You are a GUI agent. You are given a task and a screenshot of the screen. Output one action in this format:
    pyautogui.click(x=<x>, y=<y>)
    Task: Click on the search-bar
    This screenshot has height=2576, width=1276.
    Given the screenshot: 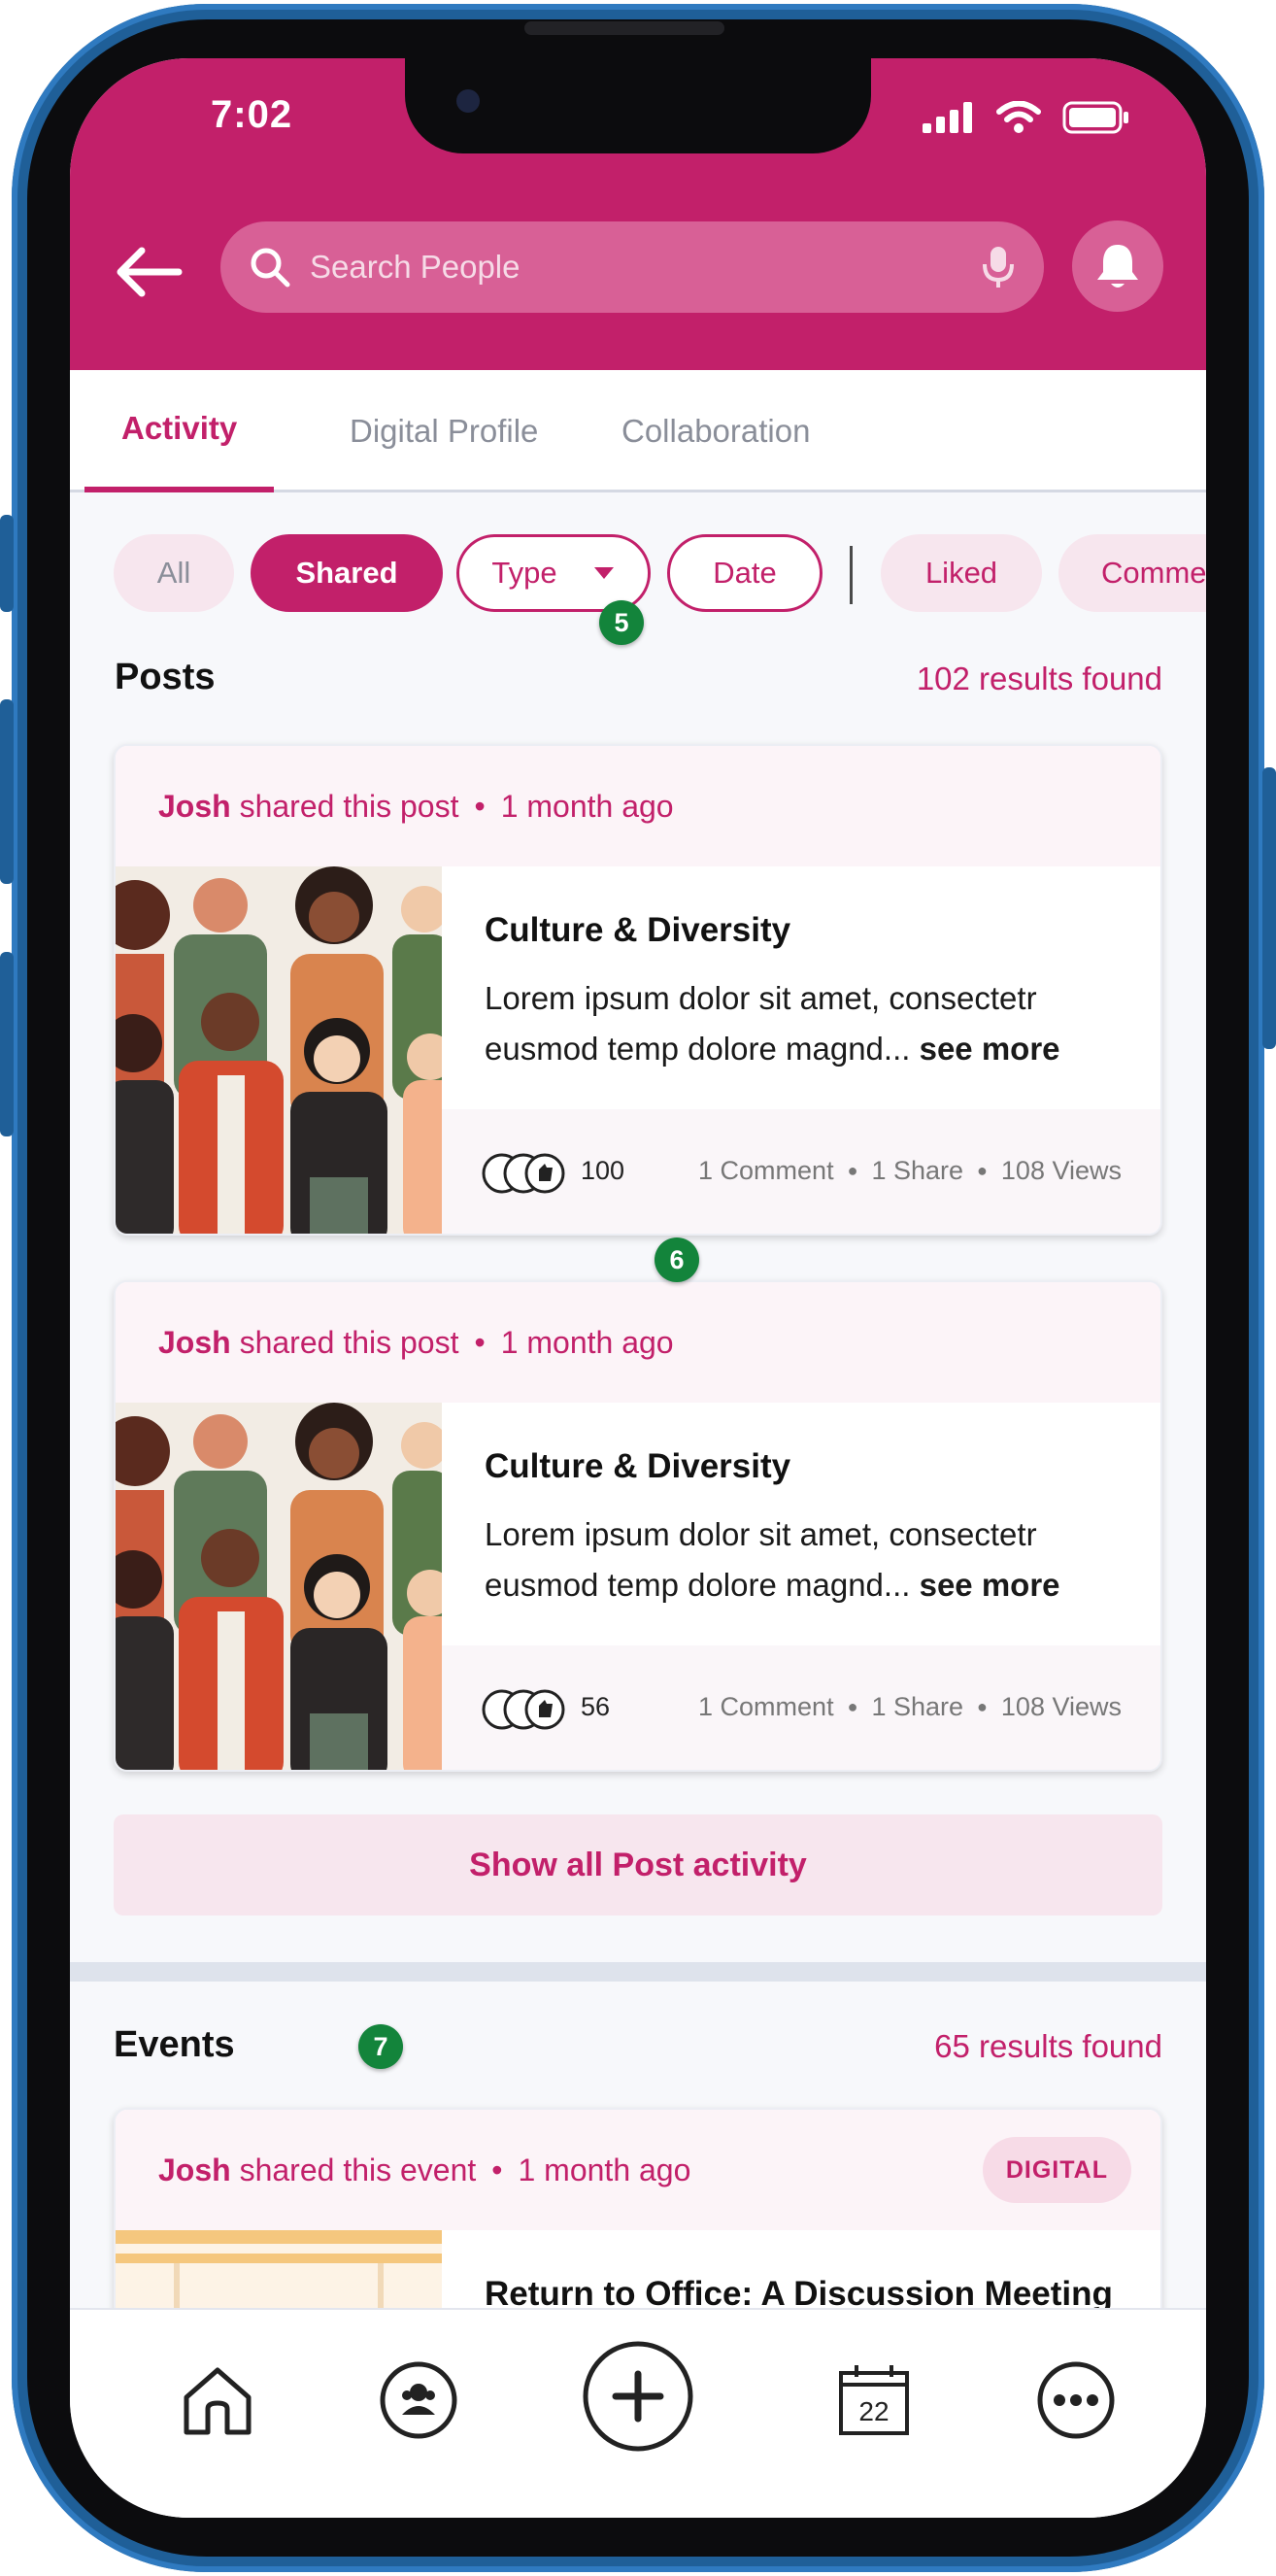 What is the action you would take?
    pyautogui.click(x=632, y=267)
    